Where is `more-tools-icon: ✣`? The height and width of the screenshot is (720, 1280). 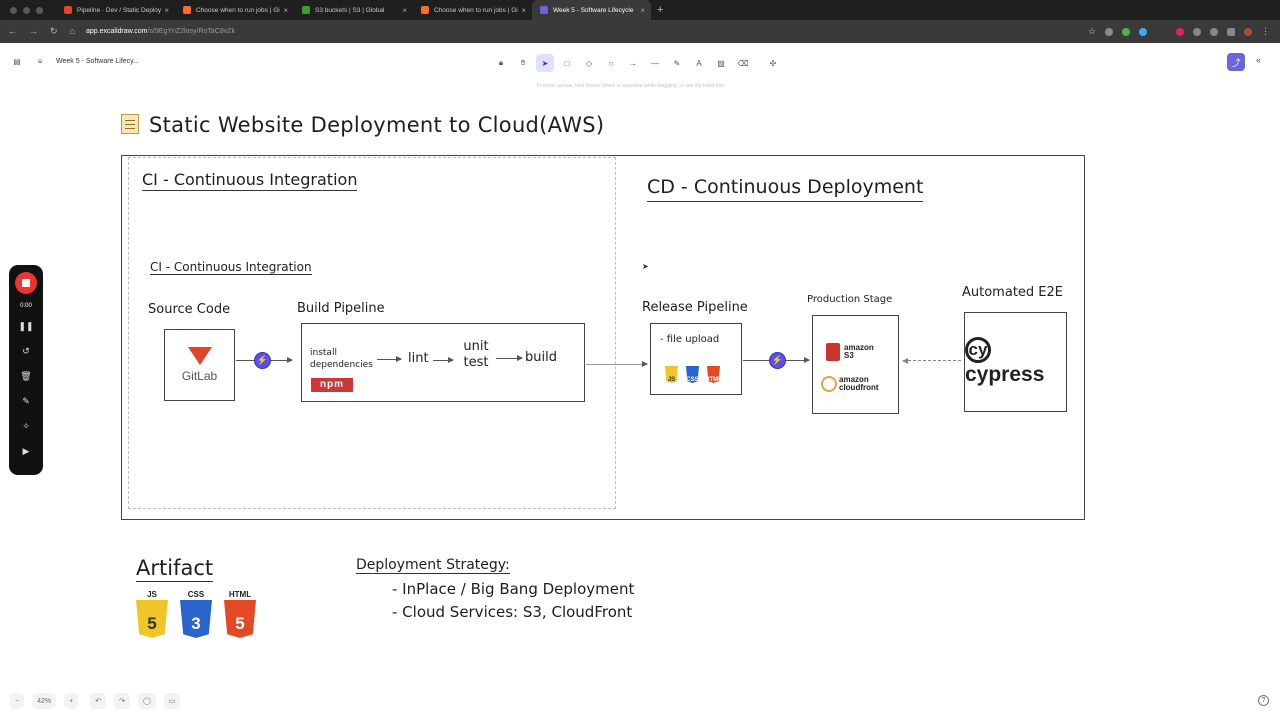
more-tools-icon: ✣ is located at coordinates (773, 63).